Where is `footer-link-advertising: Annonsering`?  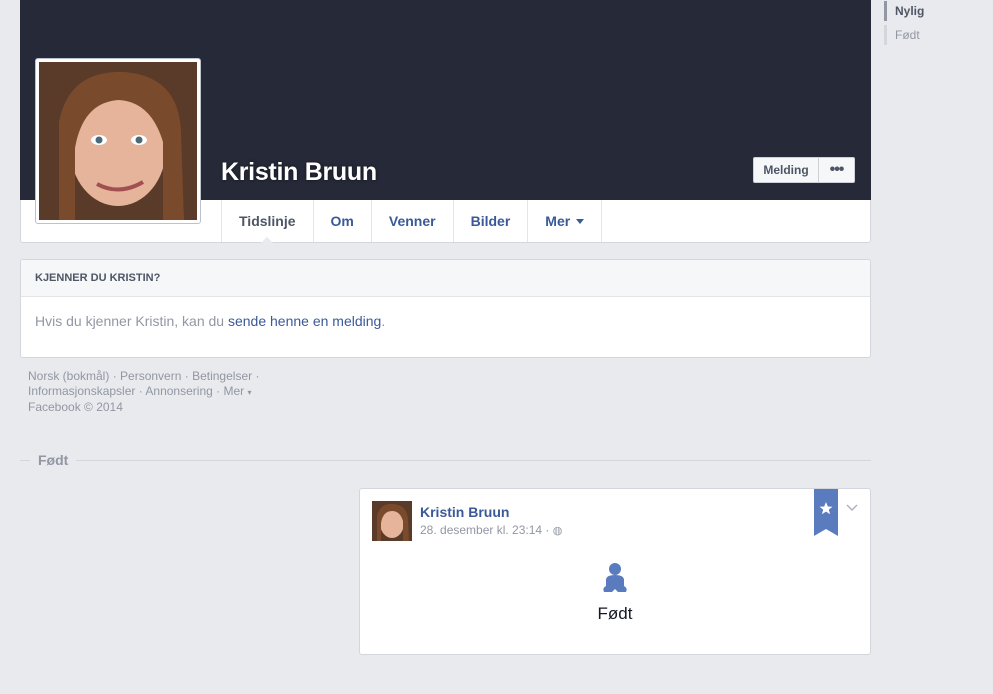 footer-link-advertising: Annonsering is located at coordinates (178, 391).